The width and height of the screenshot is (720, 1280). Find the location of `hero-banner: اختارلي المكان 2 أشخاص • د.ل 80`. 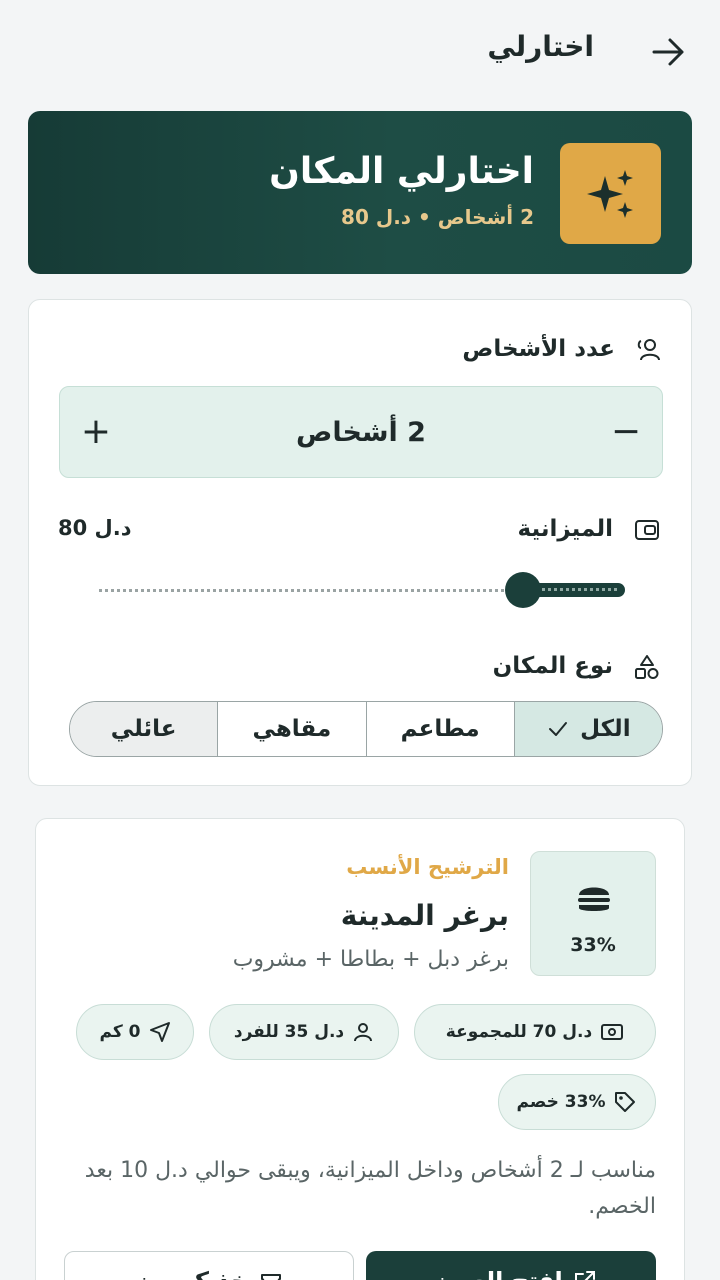

hero-banner: اختارلي المكان 2 أشخاص • د.ل 80 is located at coordinates (360, 192).